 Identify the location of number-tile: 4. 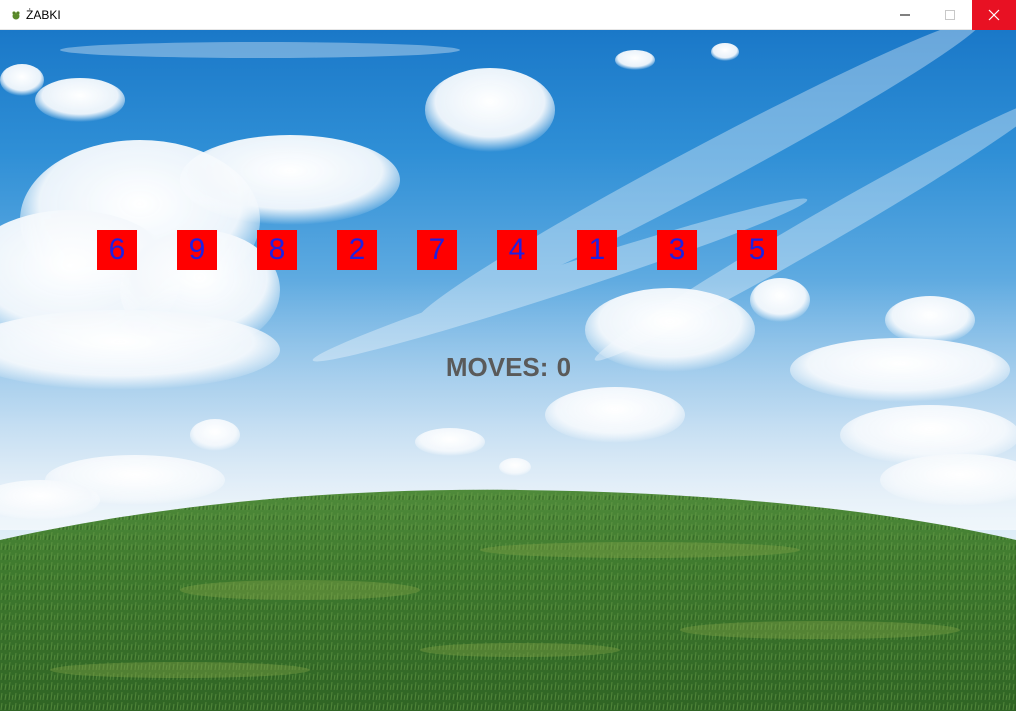
(517, 250).